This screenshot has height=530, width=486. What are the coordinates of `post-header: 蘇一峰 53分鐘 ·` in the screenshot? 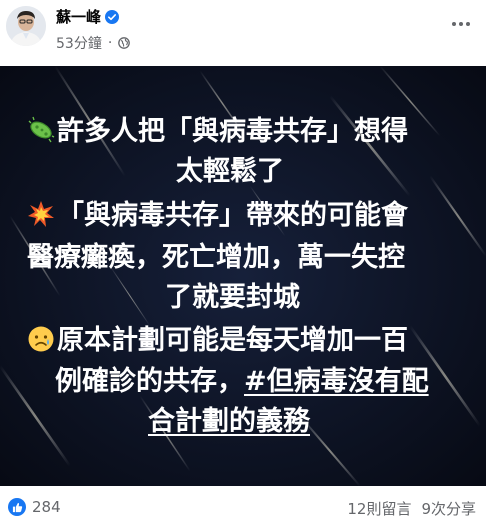 It's located at (243, 31).